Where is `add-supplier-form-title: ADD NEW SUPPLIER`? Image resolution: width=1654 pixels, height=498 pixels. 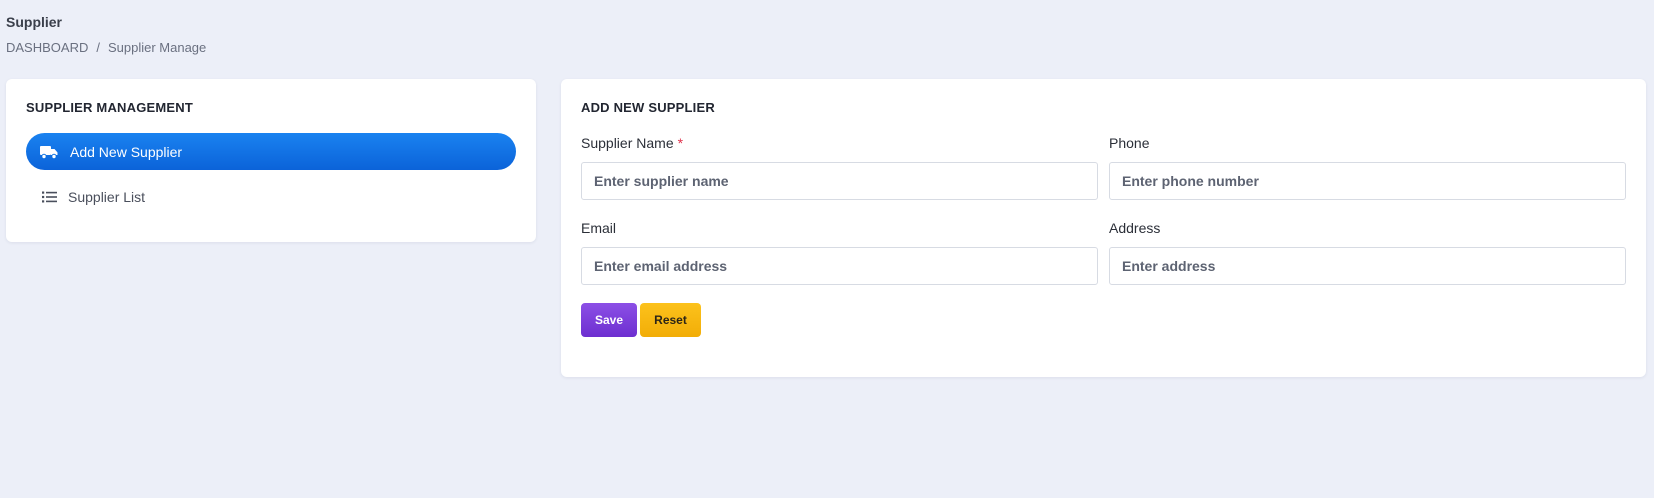
add-supplier-form-title: ADD NEW SUPPLIER is located at coordinates (648, 107).